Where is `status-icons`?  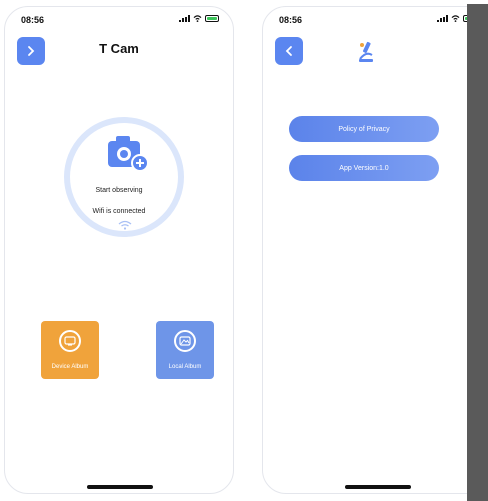
status-icons is located at coordinates (199, 18).